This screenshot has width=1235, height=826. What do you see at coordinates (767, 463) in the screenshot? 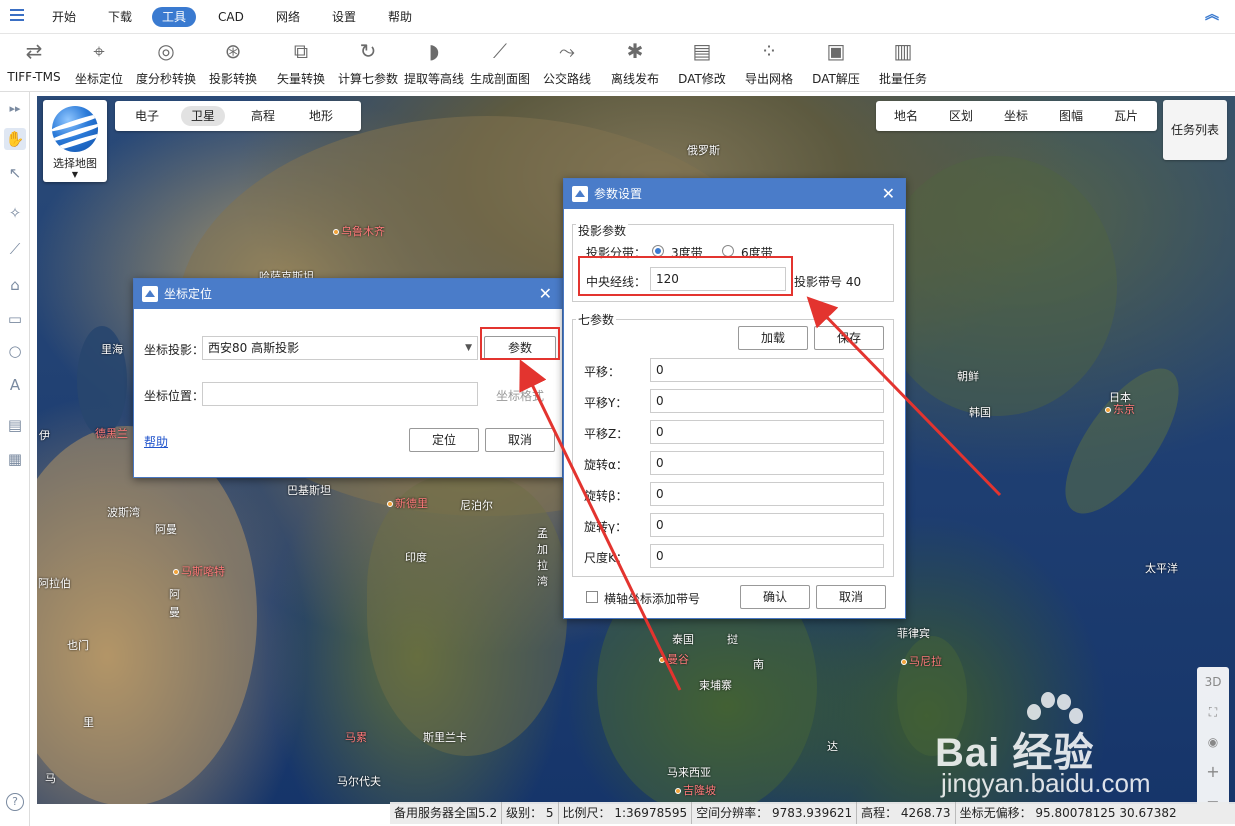
I see `param-input-rx: 0` at bounding box center [767, 463].